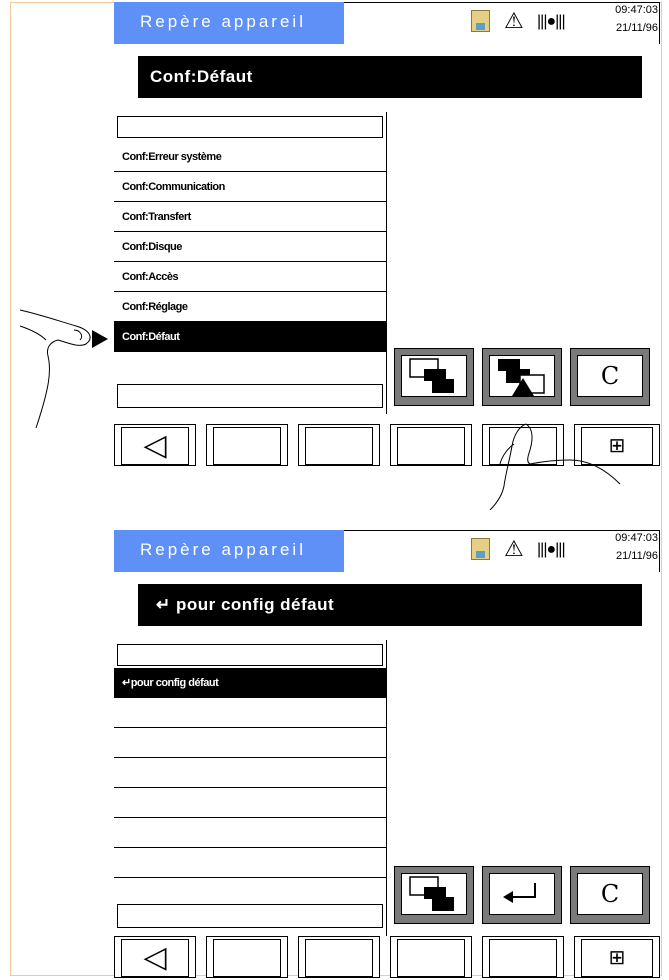 This screenshot has height=980, width=669. What do you see at coordinates (522, 377) in the screenshot?
I see `window-front-button` at bounding box center [522, 377].